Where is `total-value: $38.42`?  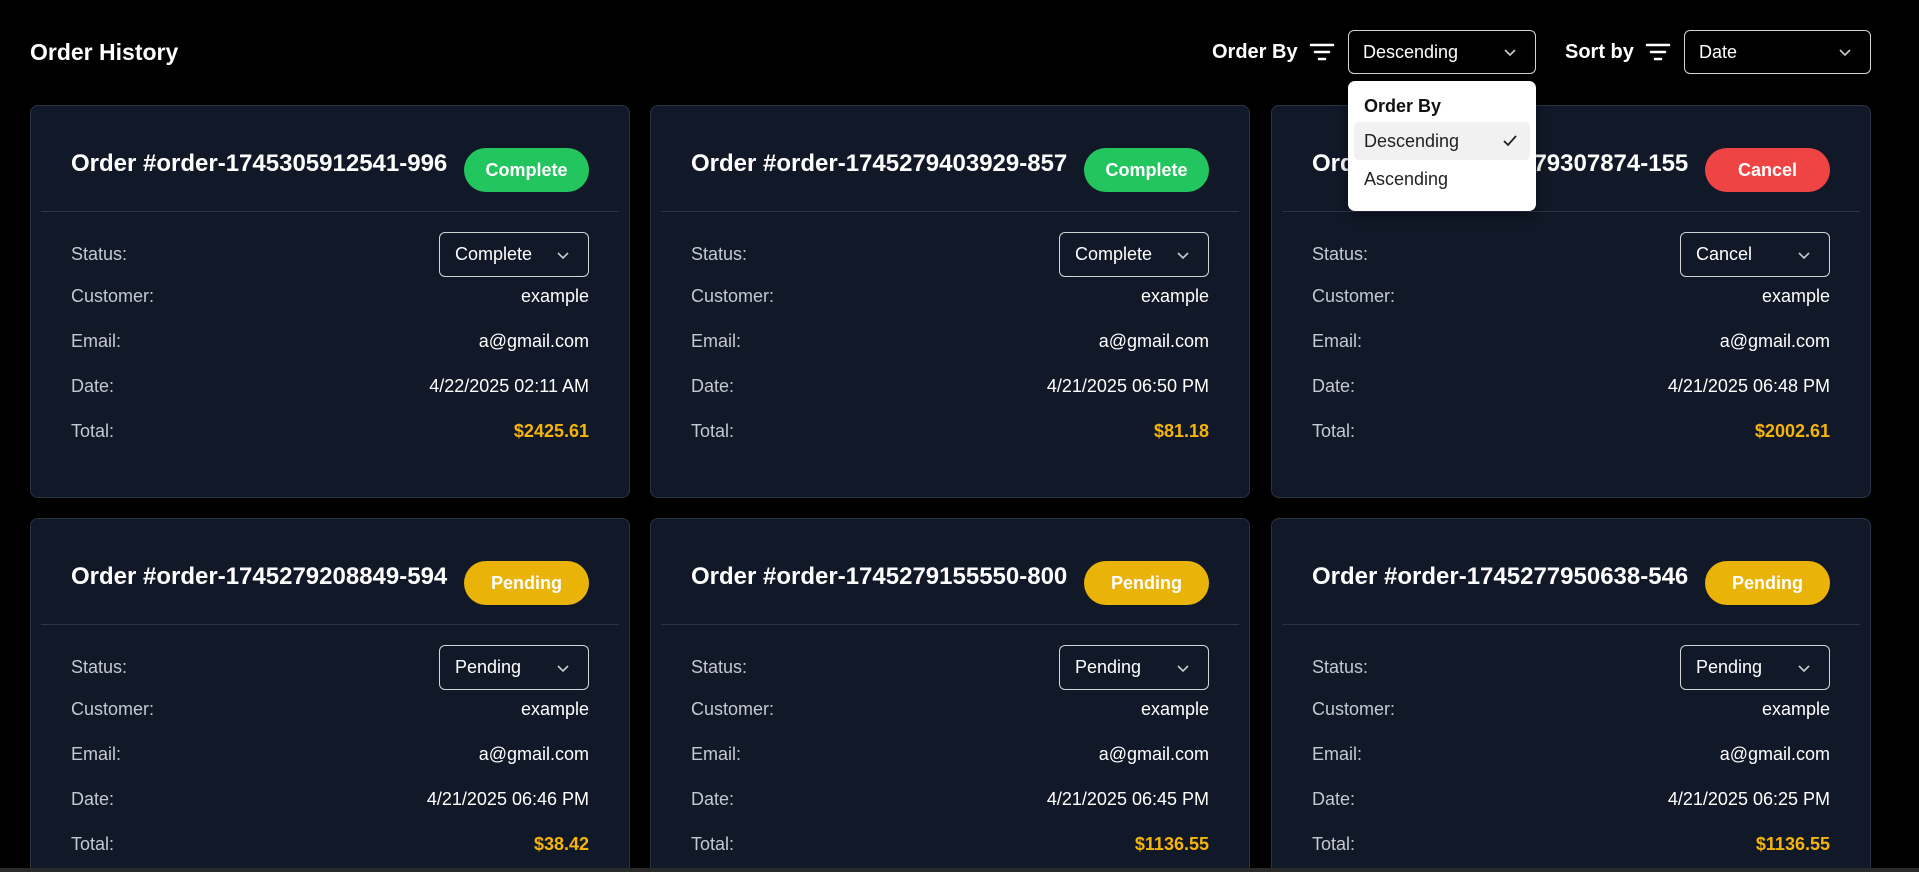 total-value: $38.42 is located at coordinates (561, 844).